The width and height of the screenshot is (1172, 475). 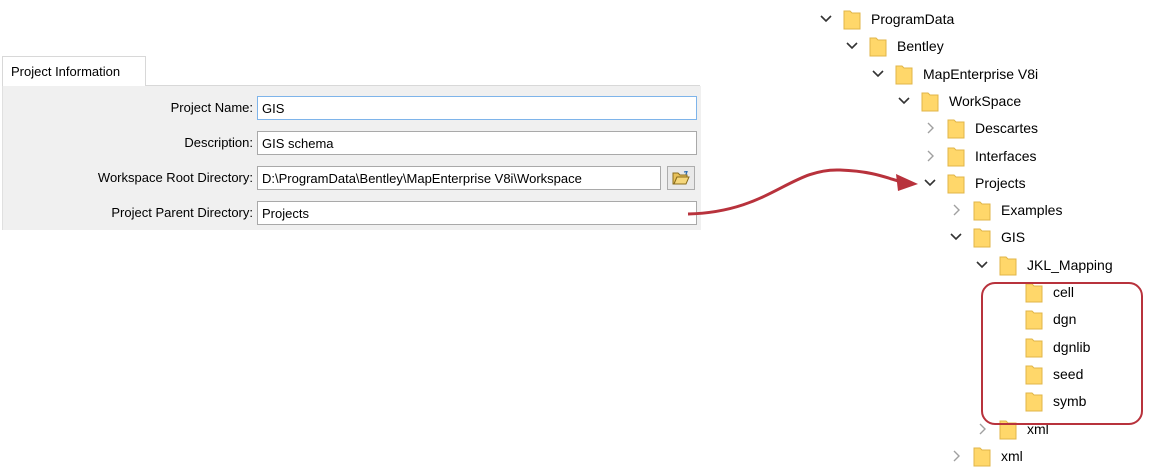 What do you see at coordinates (981, 73) in the screenshot?
I see `tree-item-label: MapEnterprise V8i` at bounding box center [981, 73].